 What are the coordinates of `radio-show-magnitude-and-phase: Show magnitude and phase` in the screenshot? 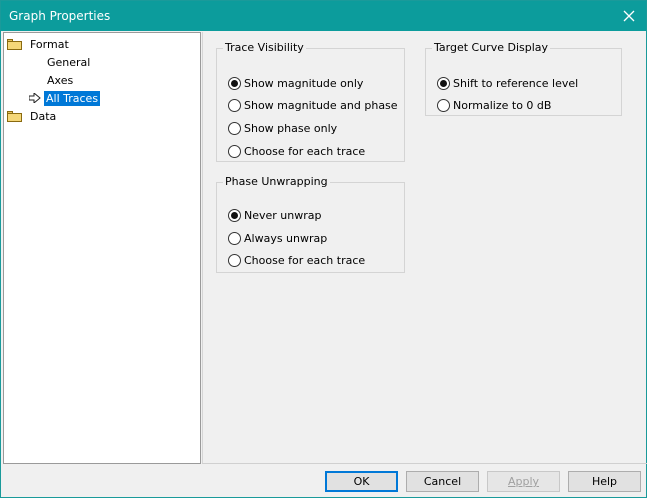 It's located at (313, 105).